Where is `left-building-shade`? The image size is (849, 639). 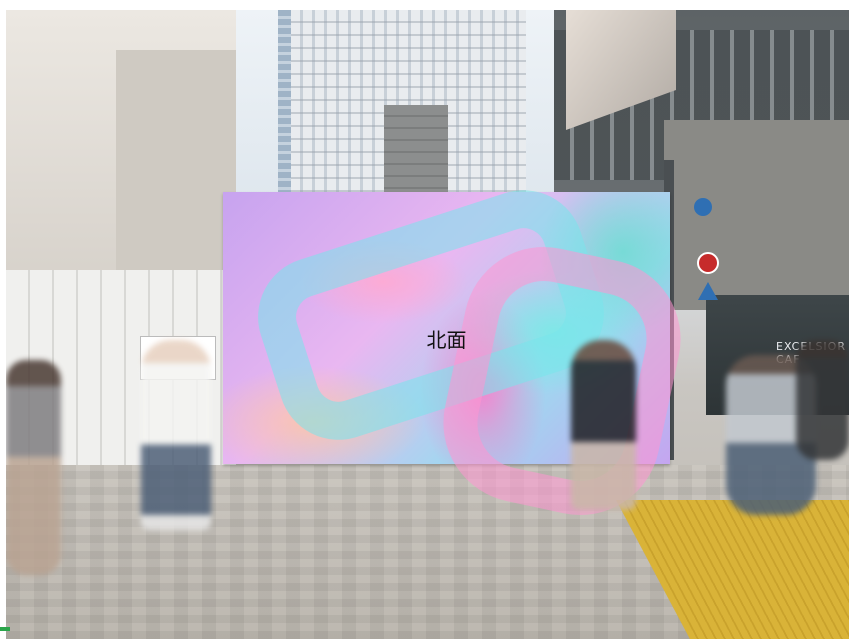
left-building-shade is located at coordinates (176, 165).